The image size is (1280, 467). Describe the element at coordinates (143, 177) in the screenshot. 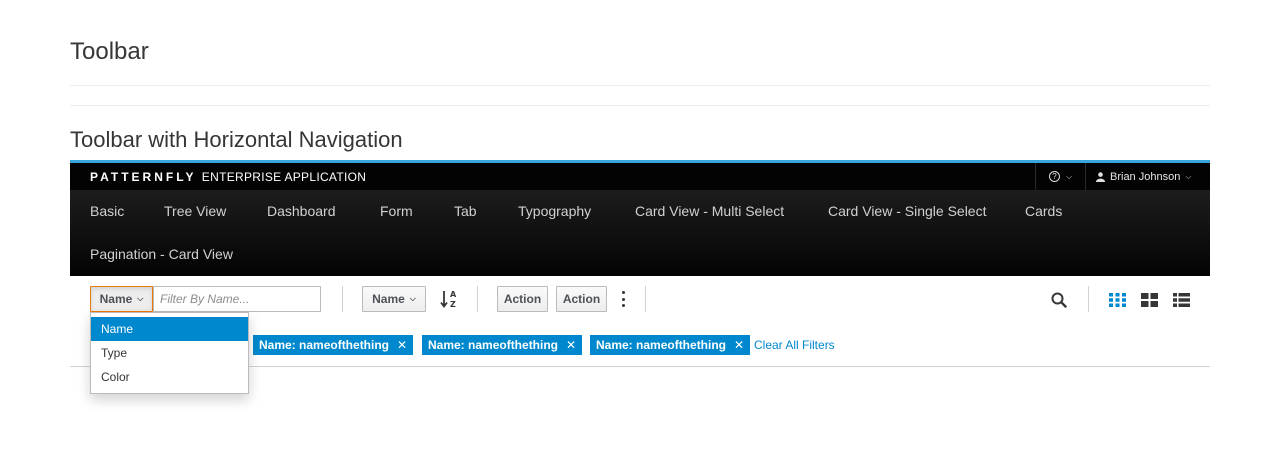

I see `brand-name: PATTERNFLY` at that location.